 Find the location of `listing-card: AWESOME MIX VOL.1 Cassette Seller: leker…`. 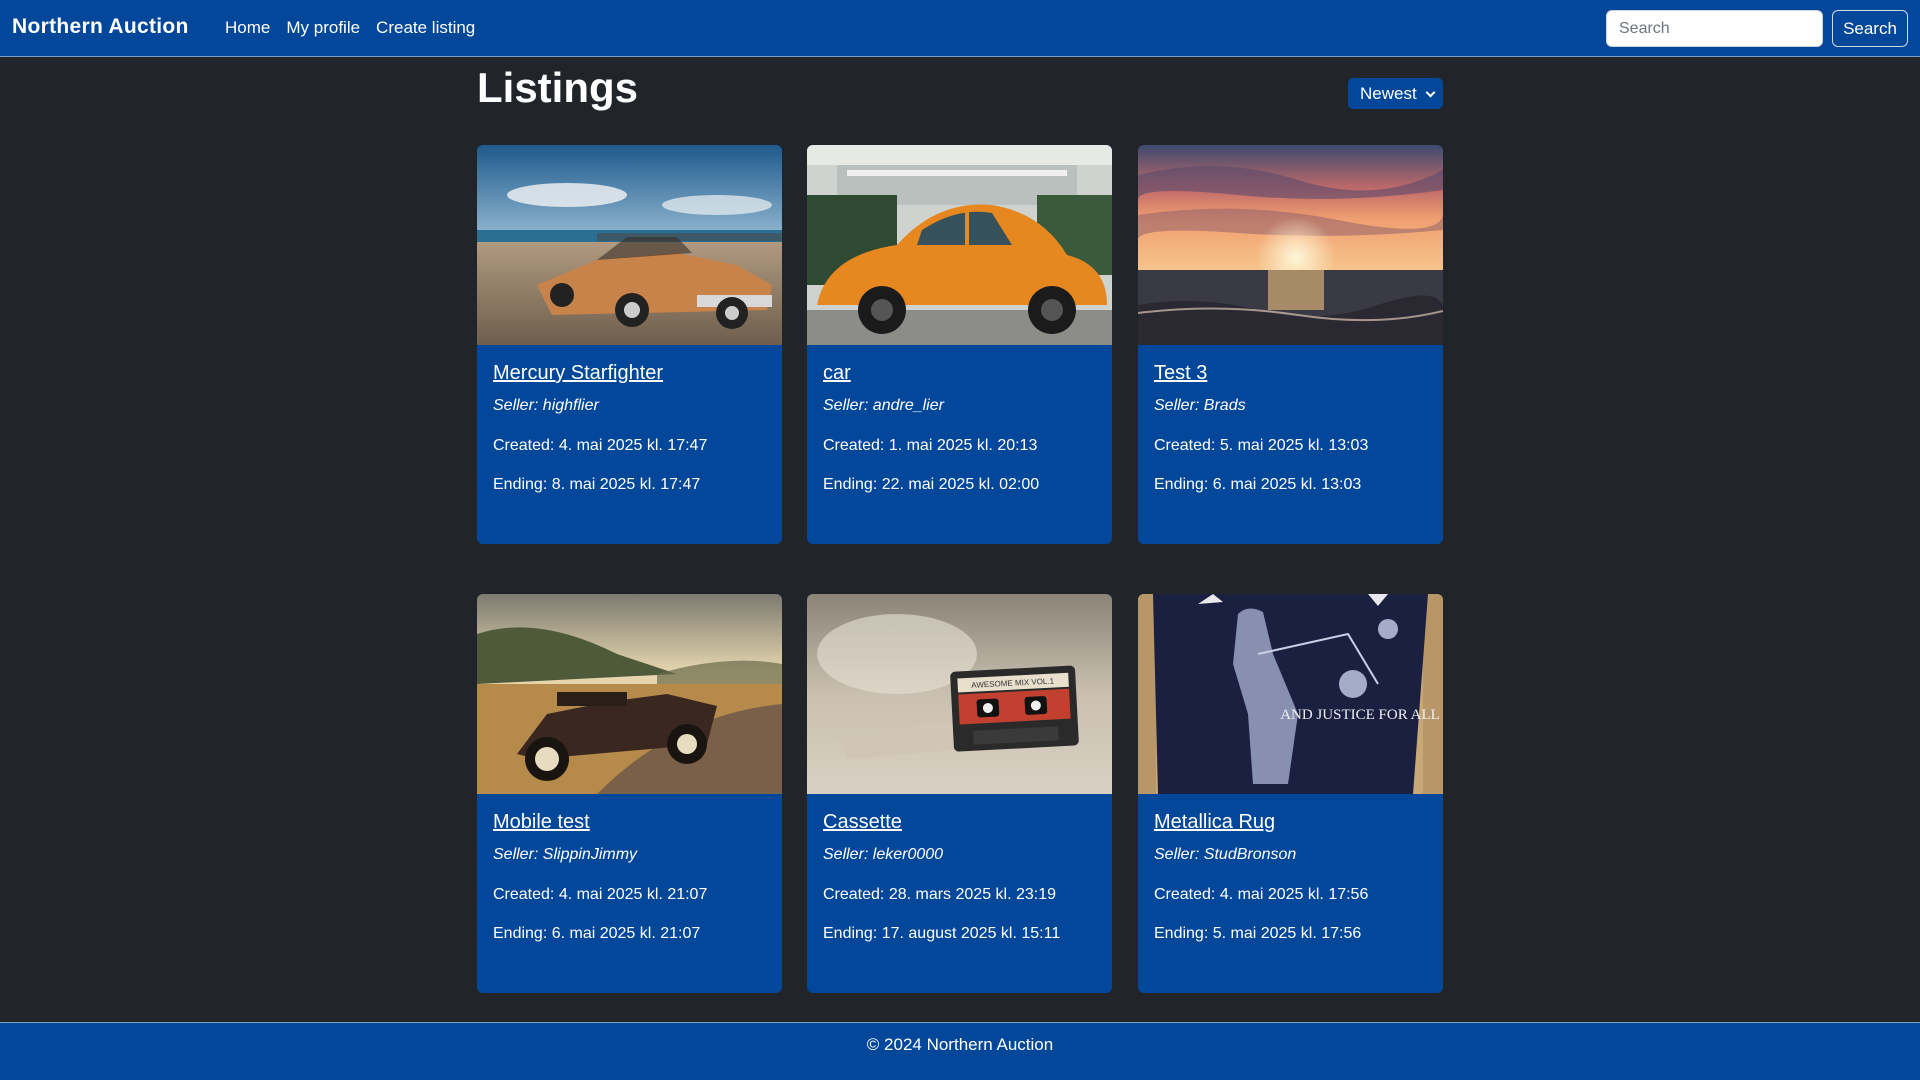

listing-card: AWESOME MIX VOL.1 Cassette Seller: leker… is located at coordinates (959, 793).